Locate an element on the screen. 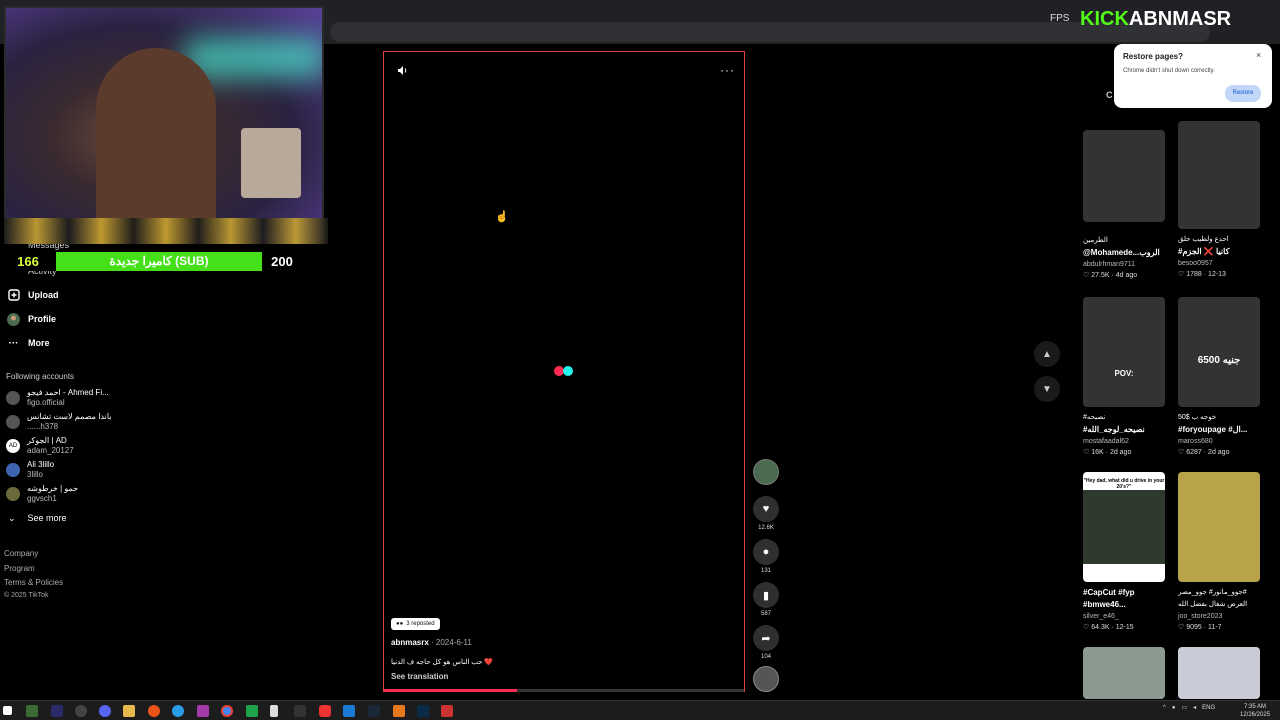 Image resolution: width=1280 pixels, height=720 pixels. following-accounts-title: Following accounts is located at coordinates (40, 376).